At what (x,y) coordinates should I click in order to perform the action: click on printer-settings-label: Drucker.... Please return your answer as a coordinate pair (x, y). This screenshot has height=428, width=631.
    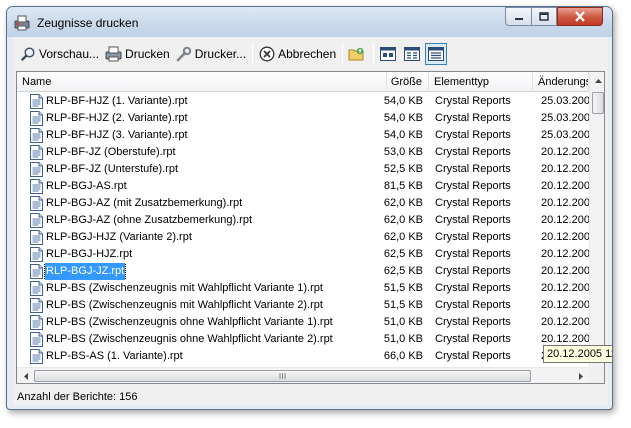
    Looking at the image, I should click on (220, 54).